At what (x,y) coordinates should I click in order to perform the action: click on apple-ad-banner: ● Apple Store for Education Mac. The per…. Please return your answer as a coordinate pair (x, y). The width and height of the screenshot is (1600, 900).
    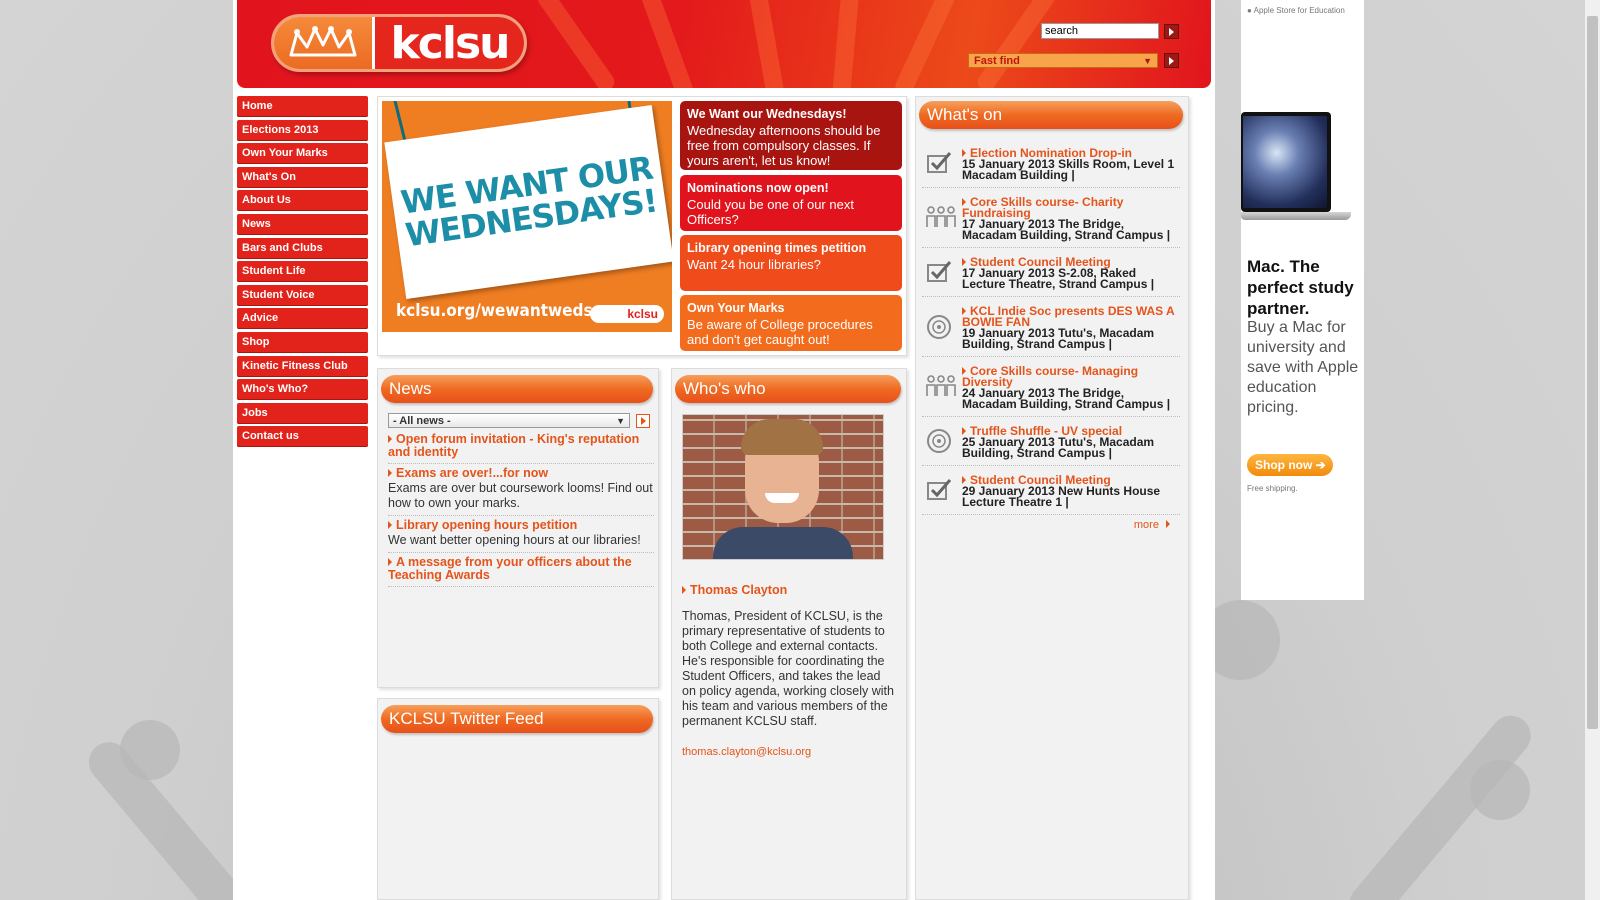
    Looking at the image, I should click on (1302, 300).